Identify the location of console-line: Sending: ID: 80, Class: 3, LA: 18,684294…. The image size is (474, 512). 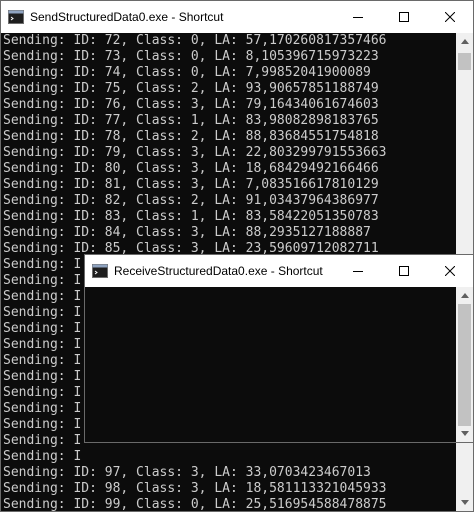
(191, 168).